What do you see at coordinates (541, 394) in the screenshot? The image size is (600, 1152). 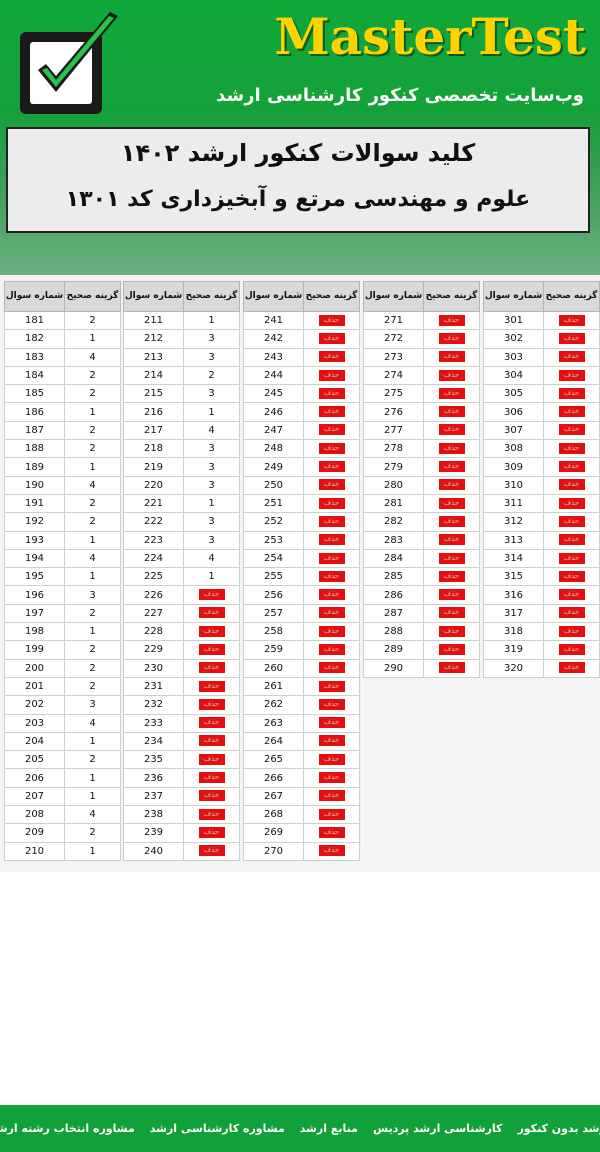 I see `table-row: 305 حذف` at bounding box center [541, 394].